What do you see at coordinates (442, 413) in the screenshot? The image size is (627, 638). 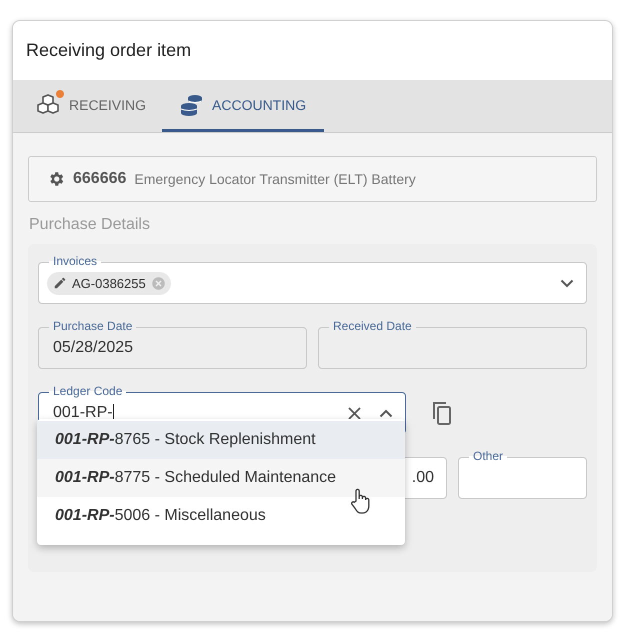 I see `copy-icon` at bounding box center [442, 413].